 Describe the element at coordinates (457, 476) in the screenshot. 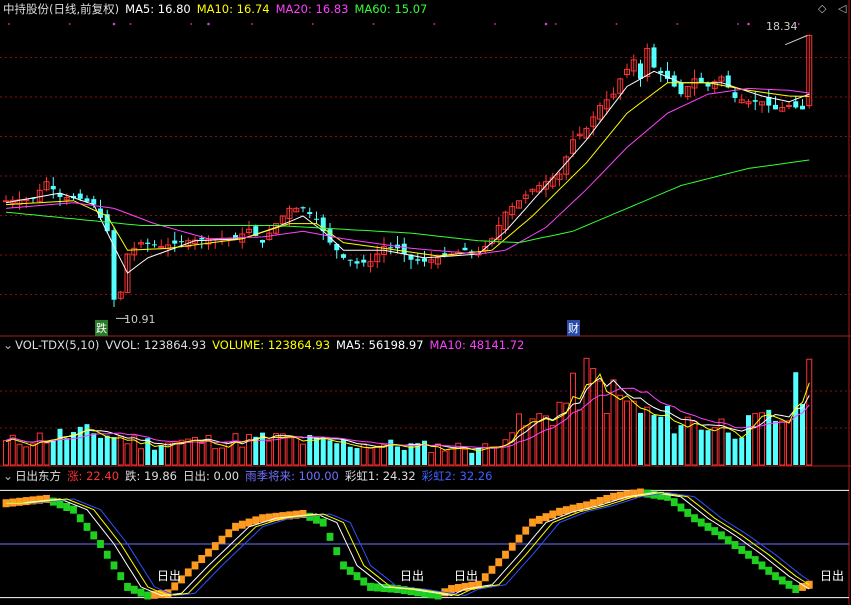

I see `indicator-legend-rainbow2: 彩虹2: 32.26` at that location.